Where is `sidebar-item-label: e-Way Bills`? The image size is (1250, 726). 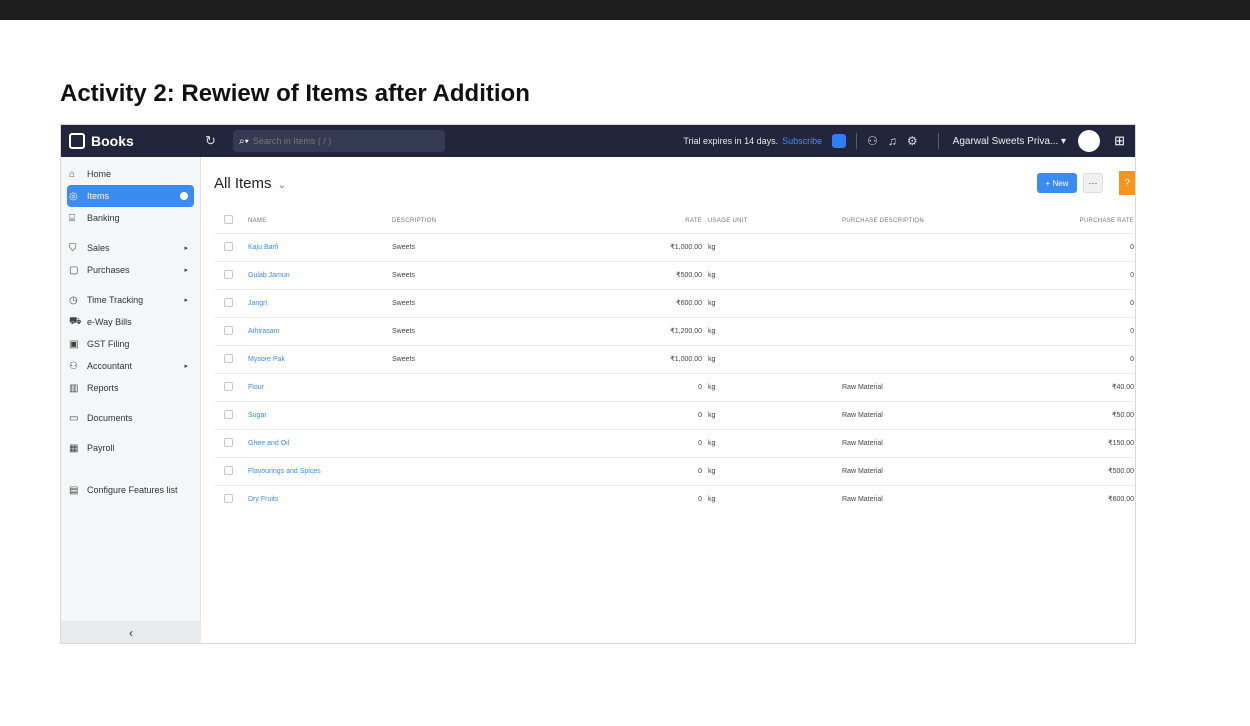
sidebar-item-label: e-Way Bills is located at coordinates (109, 322).